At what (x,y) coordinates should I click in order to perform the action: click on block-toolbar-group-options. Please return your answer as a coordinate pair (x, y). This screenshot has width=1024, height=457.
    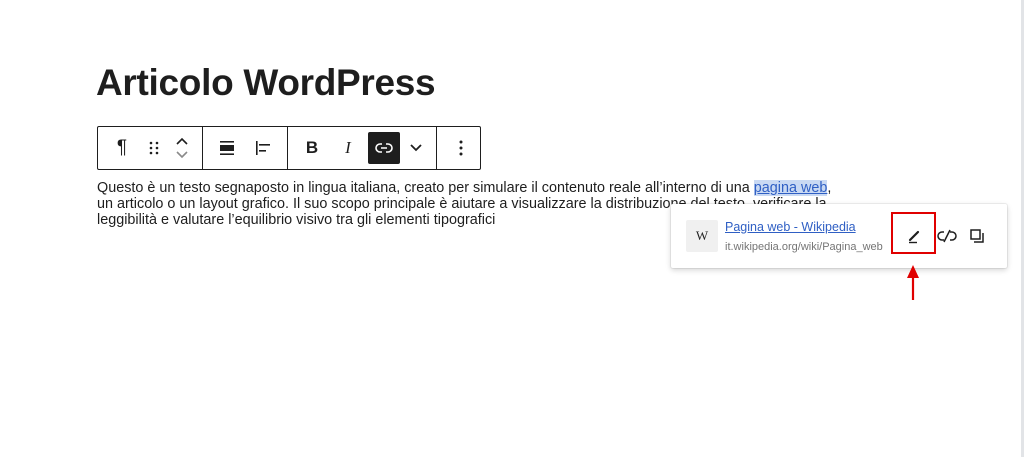
    Looking at the image, I should click on (461, 148).